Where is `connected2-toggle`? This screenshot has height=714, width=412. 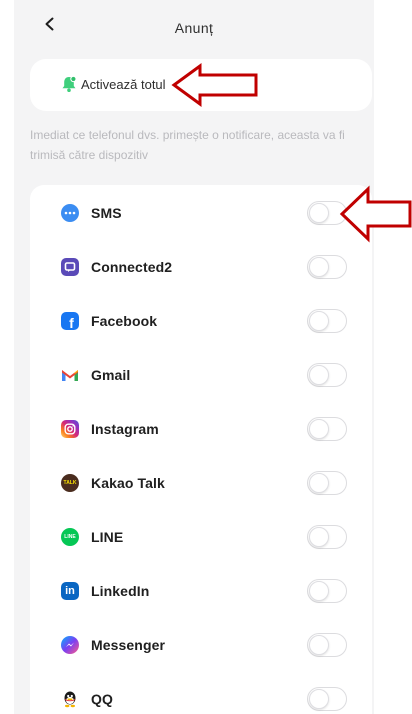
connected2-toggle is located at coordinates (327, 267).